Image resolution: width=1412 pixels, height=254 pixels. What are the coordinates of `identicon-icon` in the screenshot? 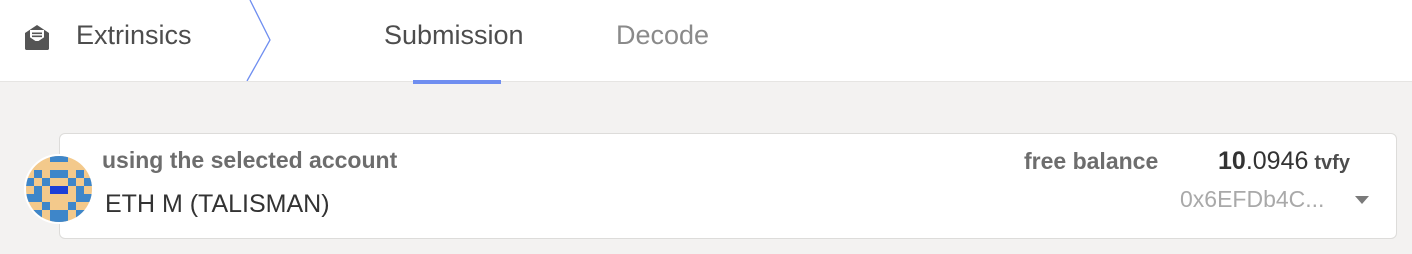 It's located at (59, 189).